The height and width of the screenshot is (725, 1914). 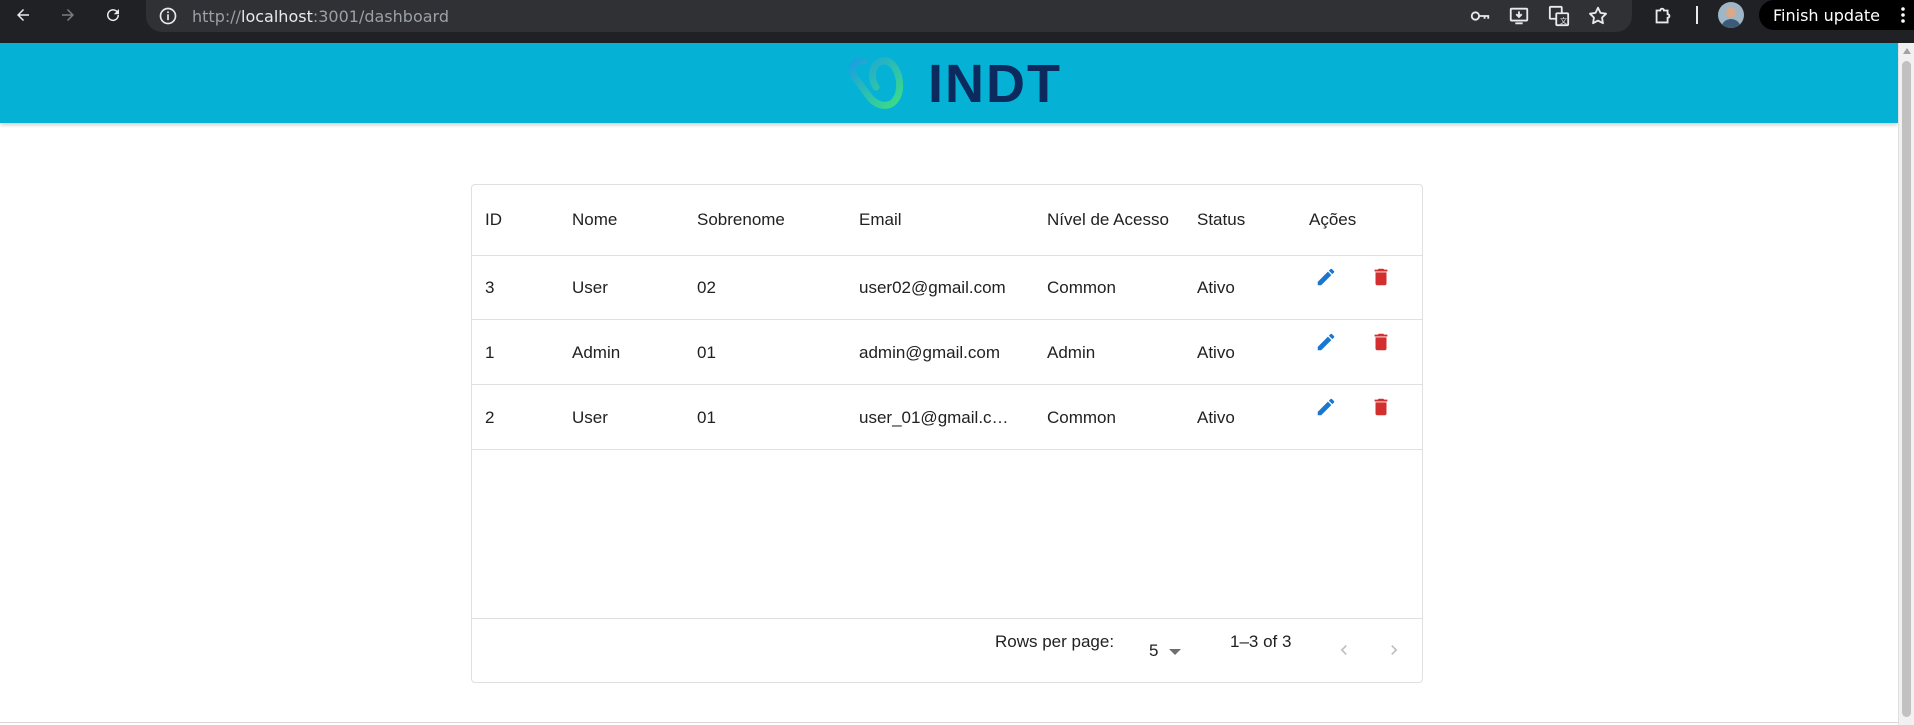 What do you see at coordinates (1731, 15) in the screenshot?
I see `avatar` at bounding box center [1731, 15].